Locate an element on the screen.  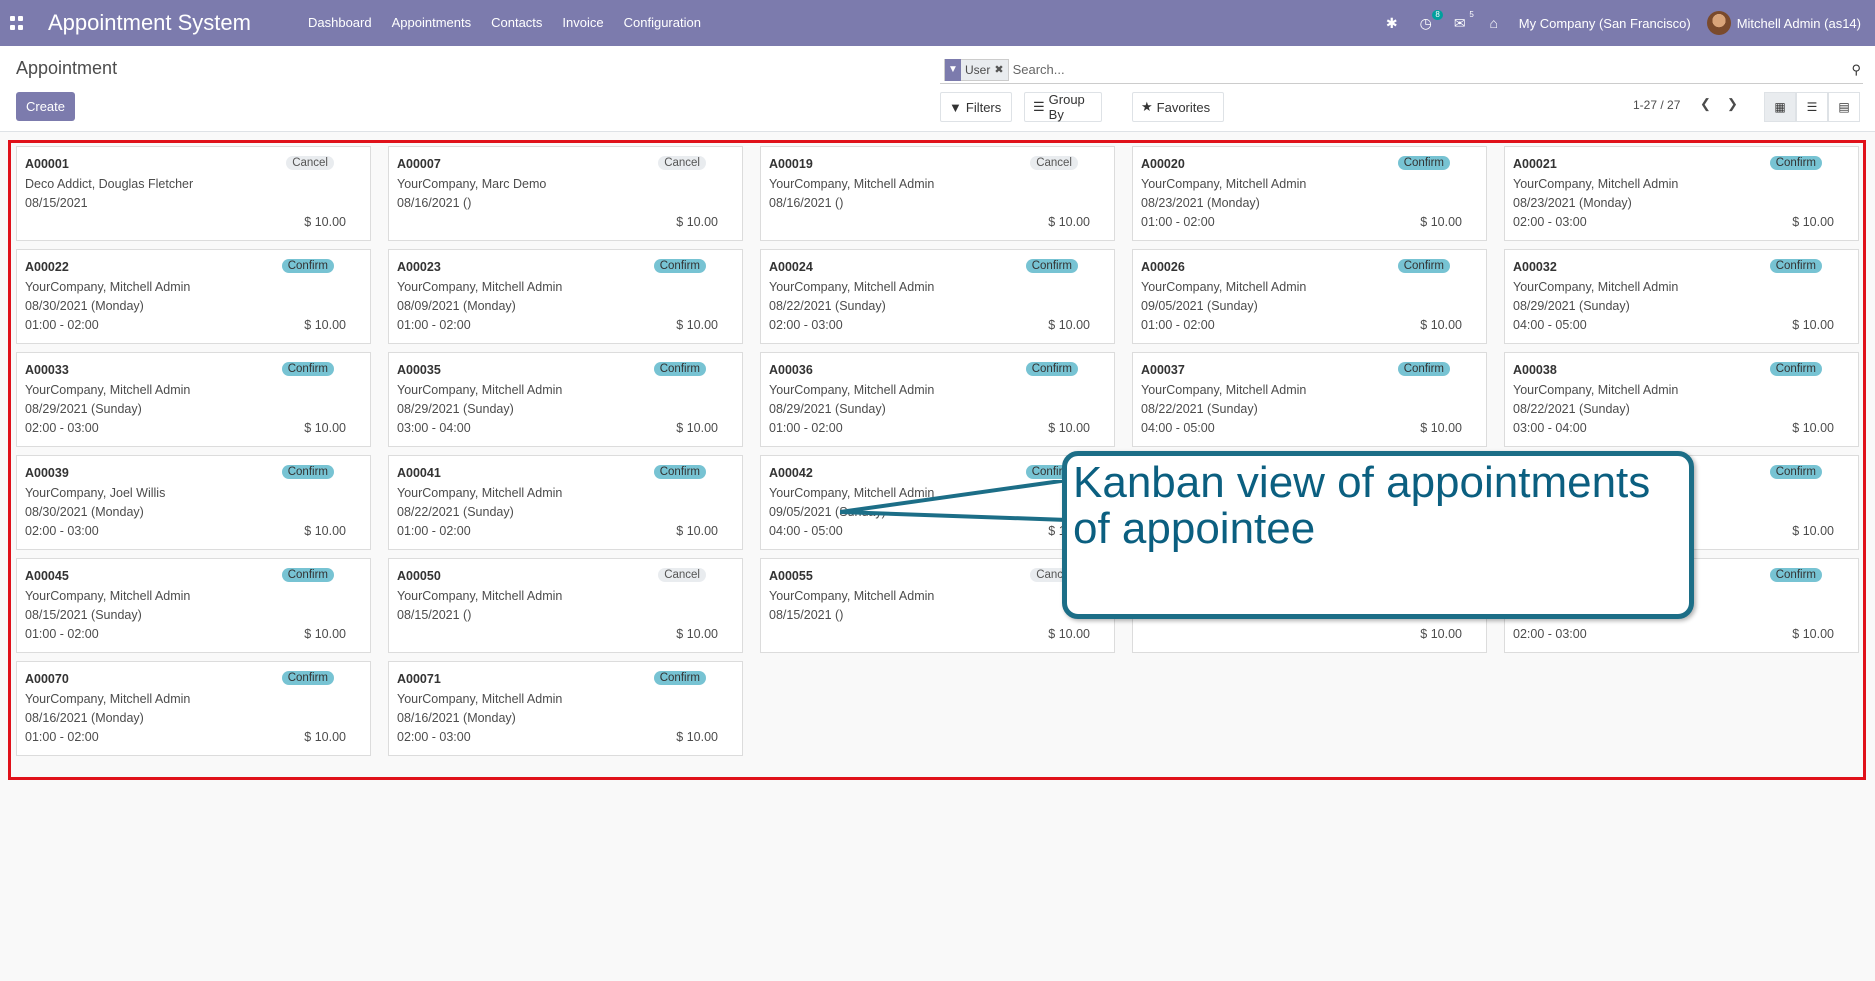
star-icon: ★ is located at coordinates (1147, 106).